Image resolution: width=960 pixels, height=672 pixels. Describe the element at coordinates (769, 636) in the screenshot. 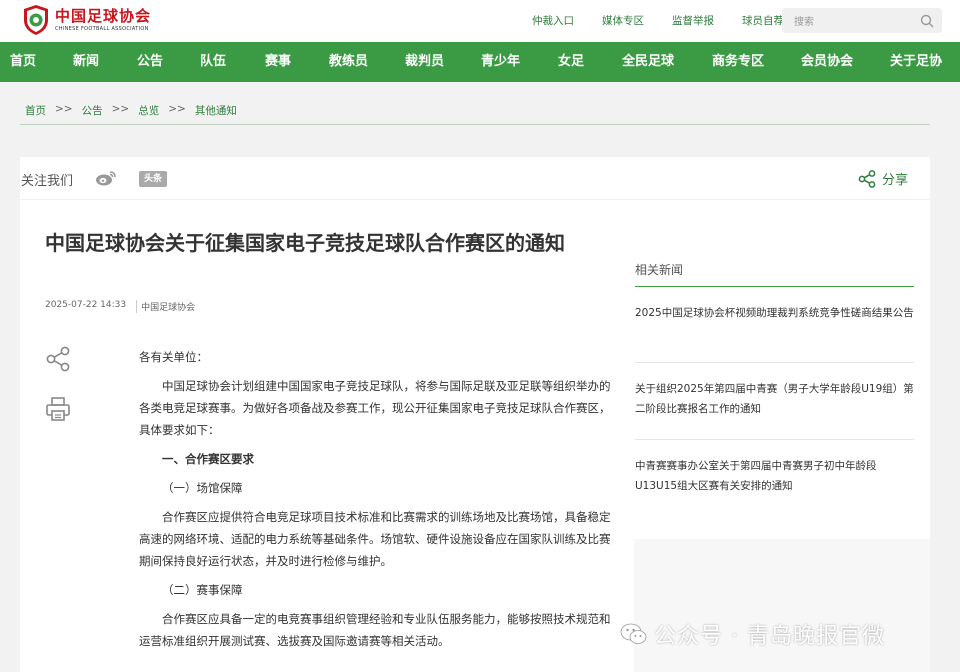

I see `watermark-text: 公众号 · 青岛晚报官微` at that location.